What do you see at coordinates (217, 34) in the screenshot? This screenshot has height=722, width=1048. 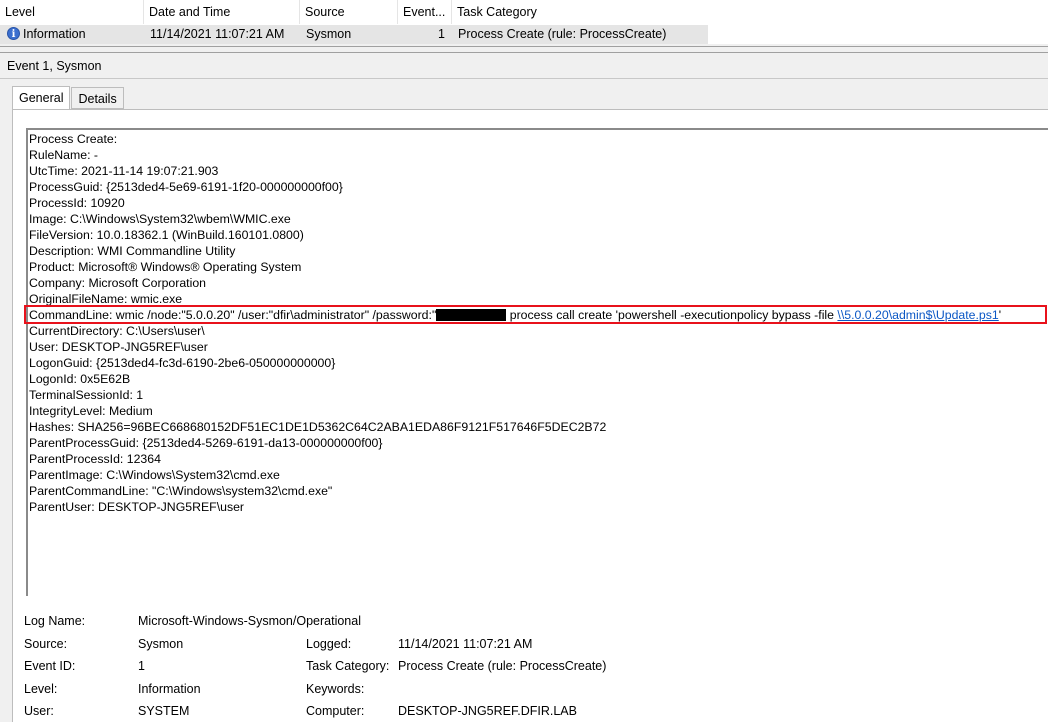 I see `row-date-time: 11/14/2021 11:07:21 AM` at bounding box center [217, 34].